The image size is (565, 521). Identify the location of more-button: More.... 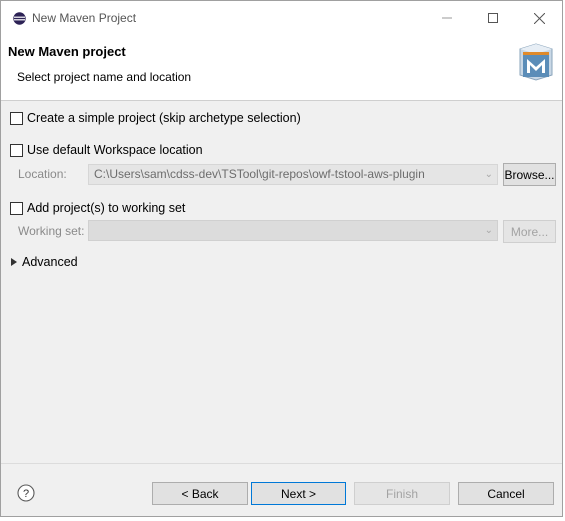
(529, 231).